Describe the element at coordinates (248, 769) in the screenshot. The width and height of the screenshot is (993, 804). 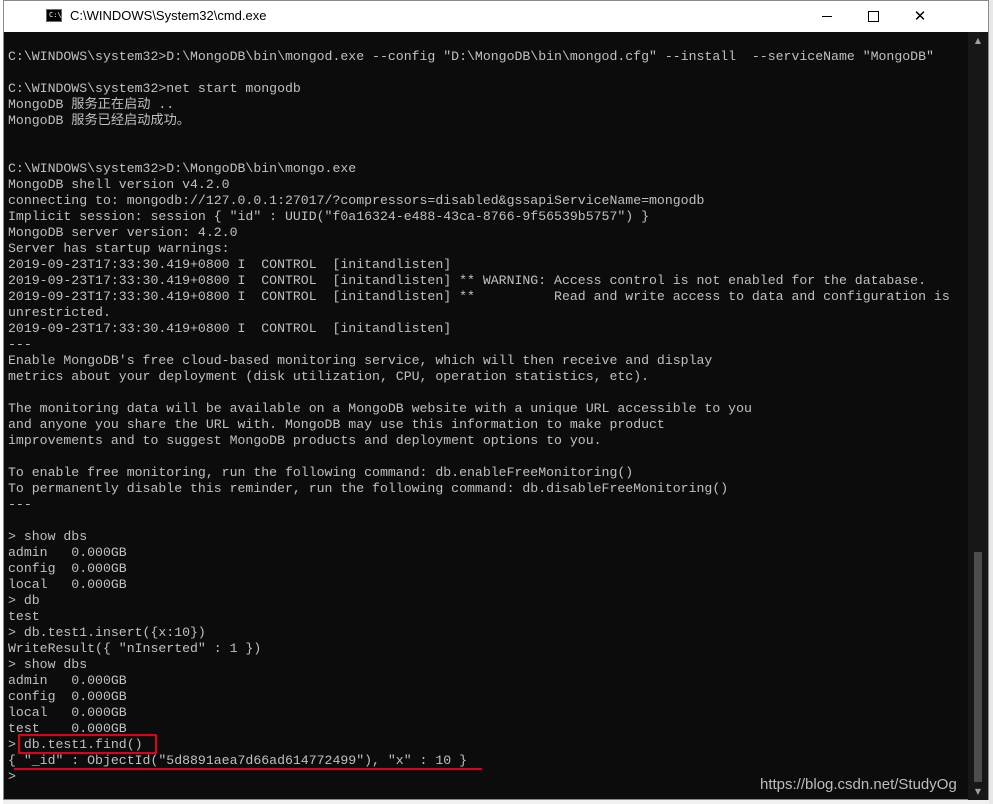
I see `find-result-underline` at that location.